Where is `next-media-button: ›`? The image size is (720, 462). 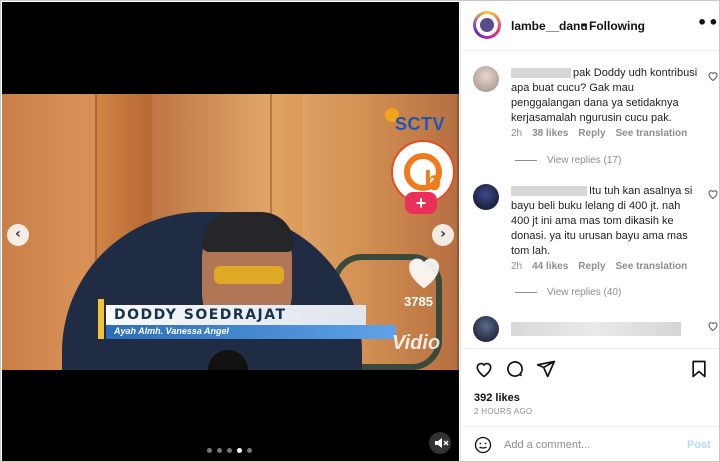
next-media-button: › is located at coordinates (443, 235).